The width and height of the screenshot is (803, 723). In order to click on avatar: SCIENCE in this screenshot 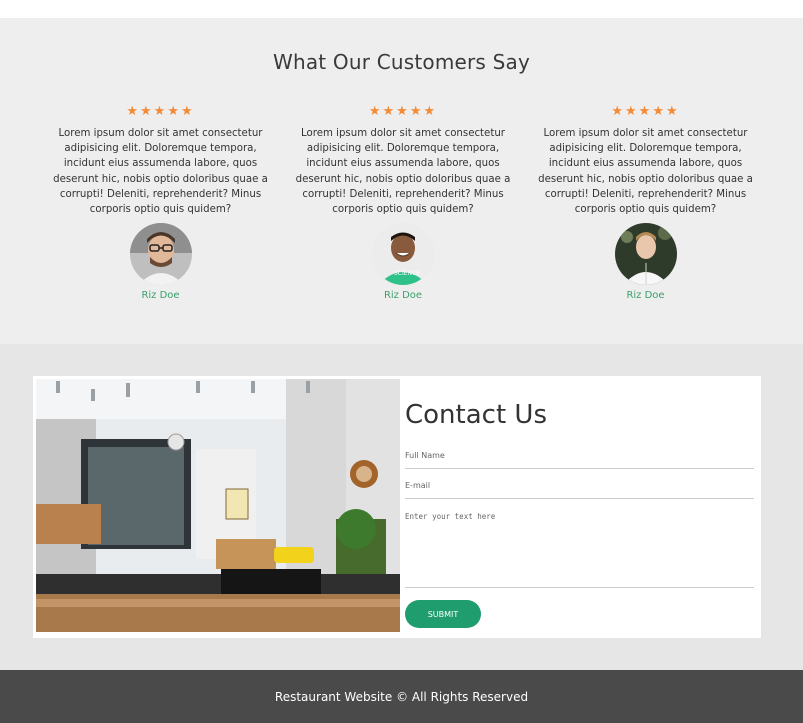, I will do `click(403, 254)`.